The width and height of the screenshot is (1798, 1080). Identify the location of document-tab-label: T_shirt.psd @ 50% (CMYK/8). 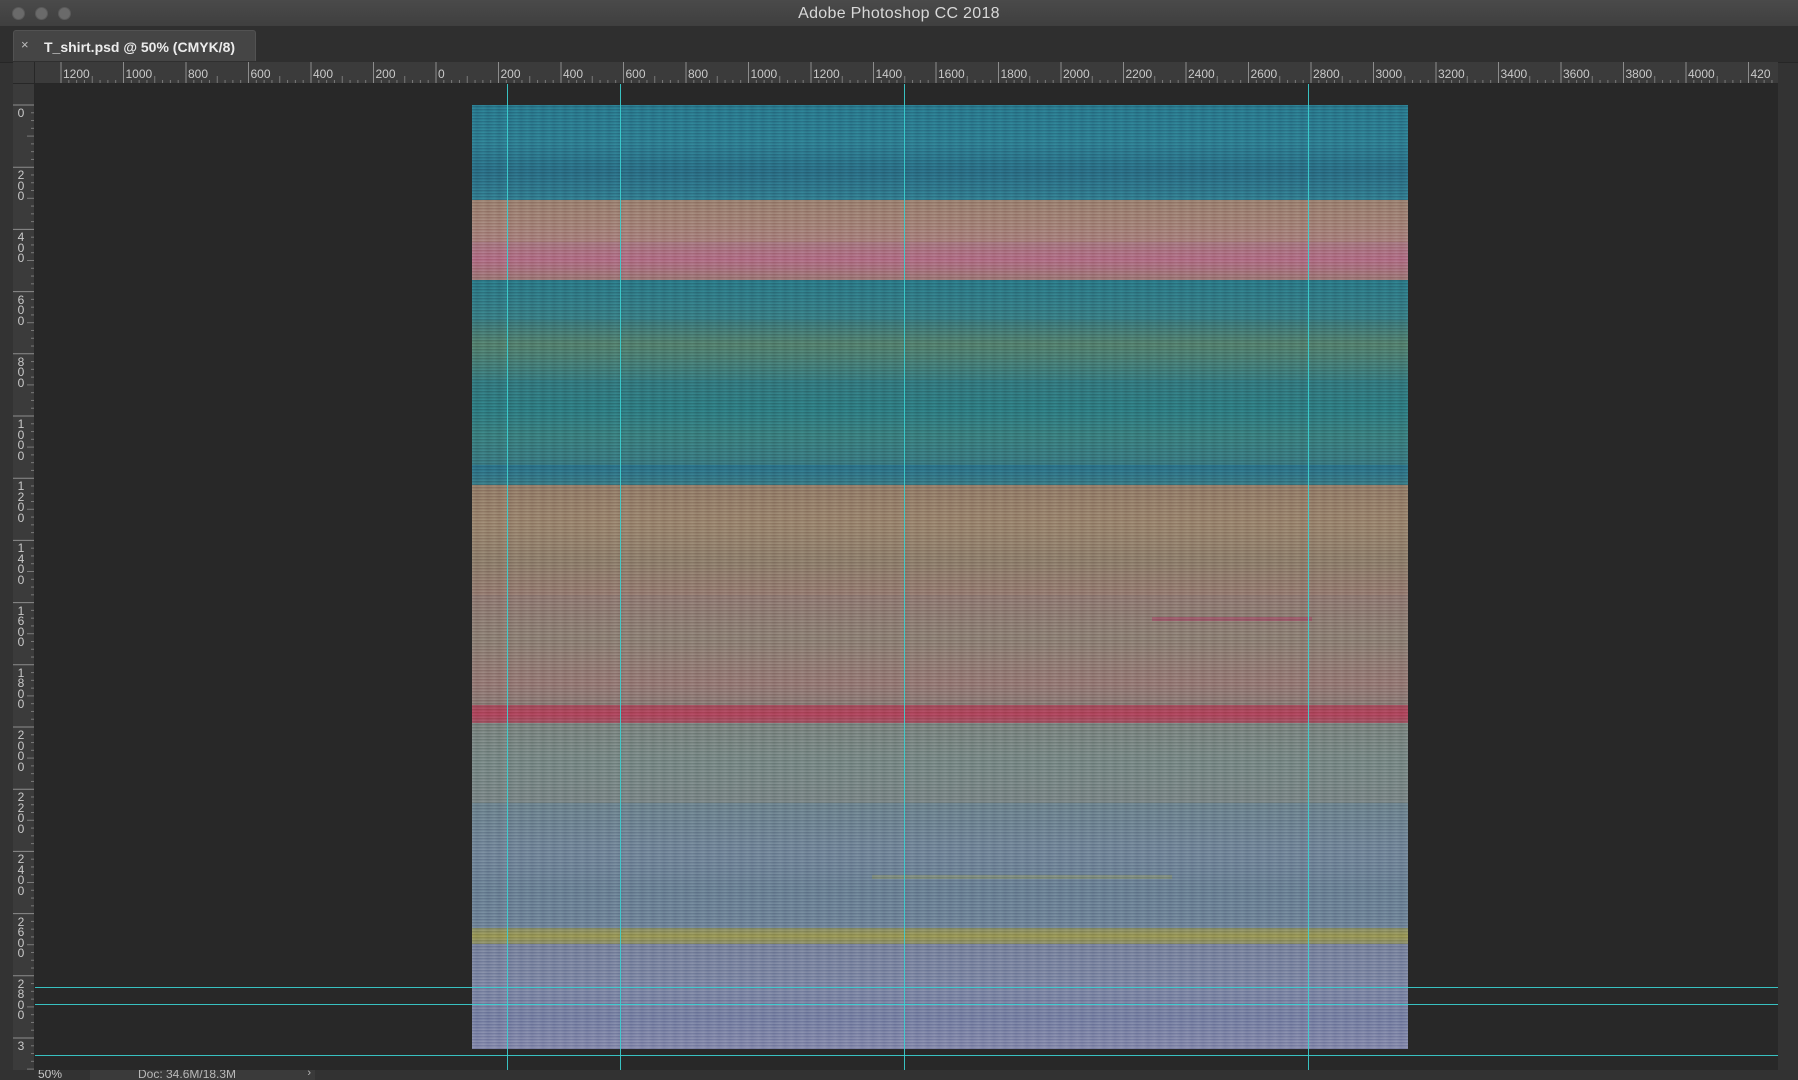
(140, 47).